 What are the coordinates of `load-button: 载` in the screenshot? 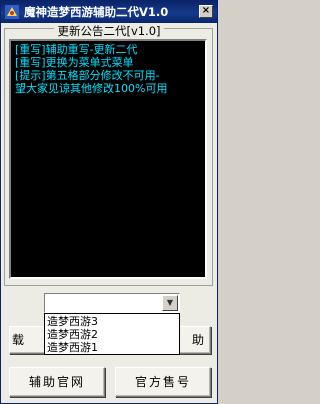 It's located at (29, 340).